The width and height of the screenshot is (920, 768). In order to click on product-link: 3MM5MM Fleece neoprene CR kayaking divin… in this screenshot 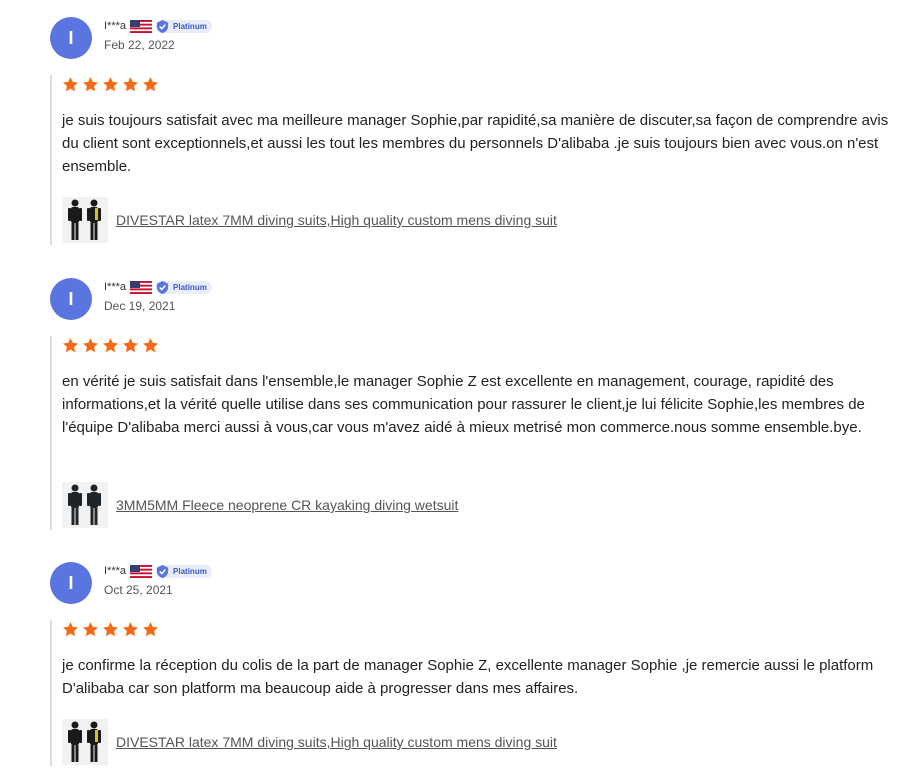, I will do `click(287, 505)`.